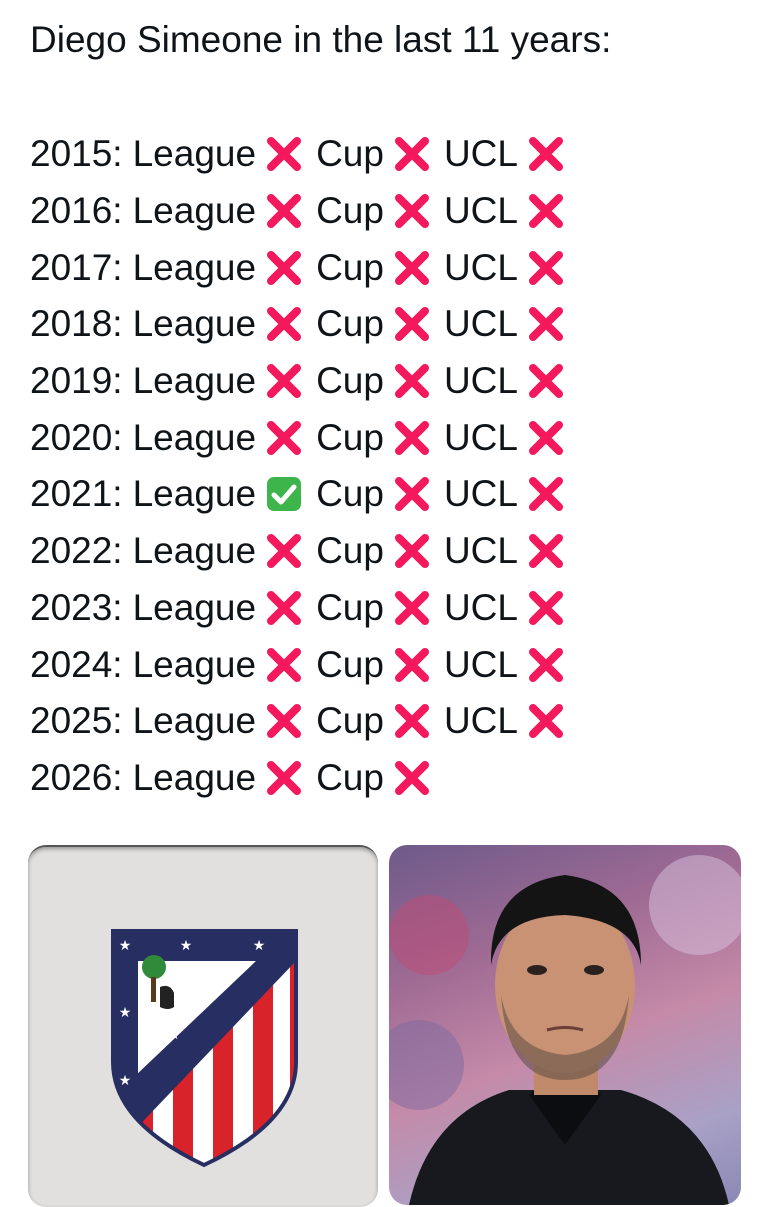 The image size is (769, 1207). Describe the element at coordinates (76, 494) in the screenshot. I see `season-year: 2021:` at that location.